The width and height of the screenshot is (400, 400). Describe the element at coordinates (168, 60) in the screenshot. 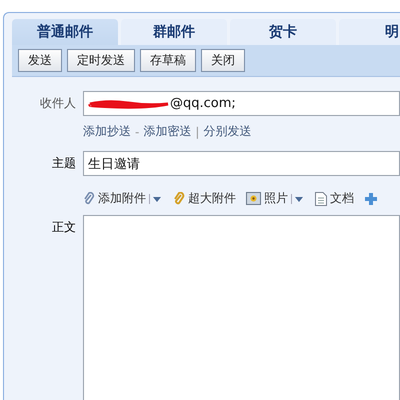

I see `toolbar-button: 存草稿` at that location.